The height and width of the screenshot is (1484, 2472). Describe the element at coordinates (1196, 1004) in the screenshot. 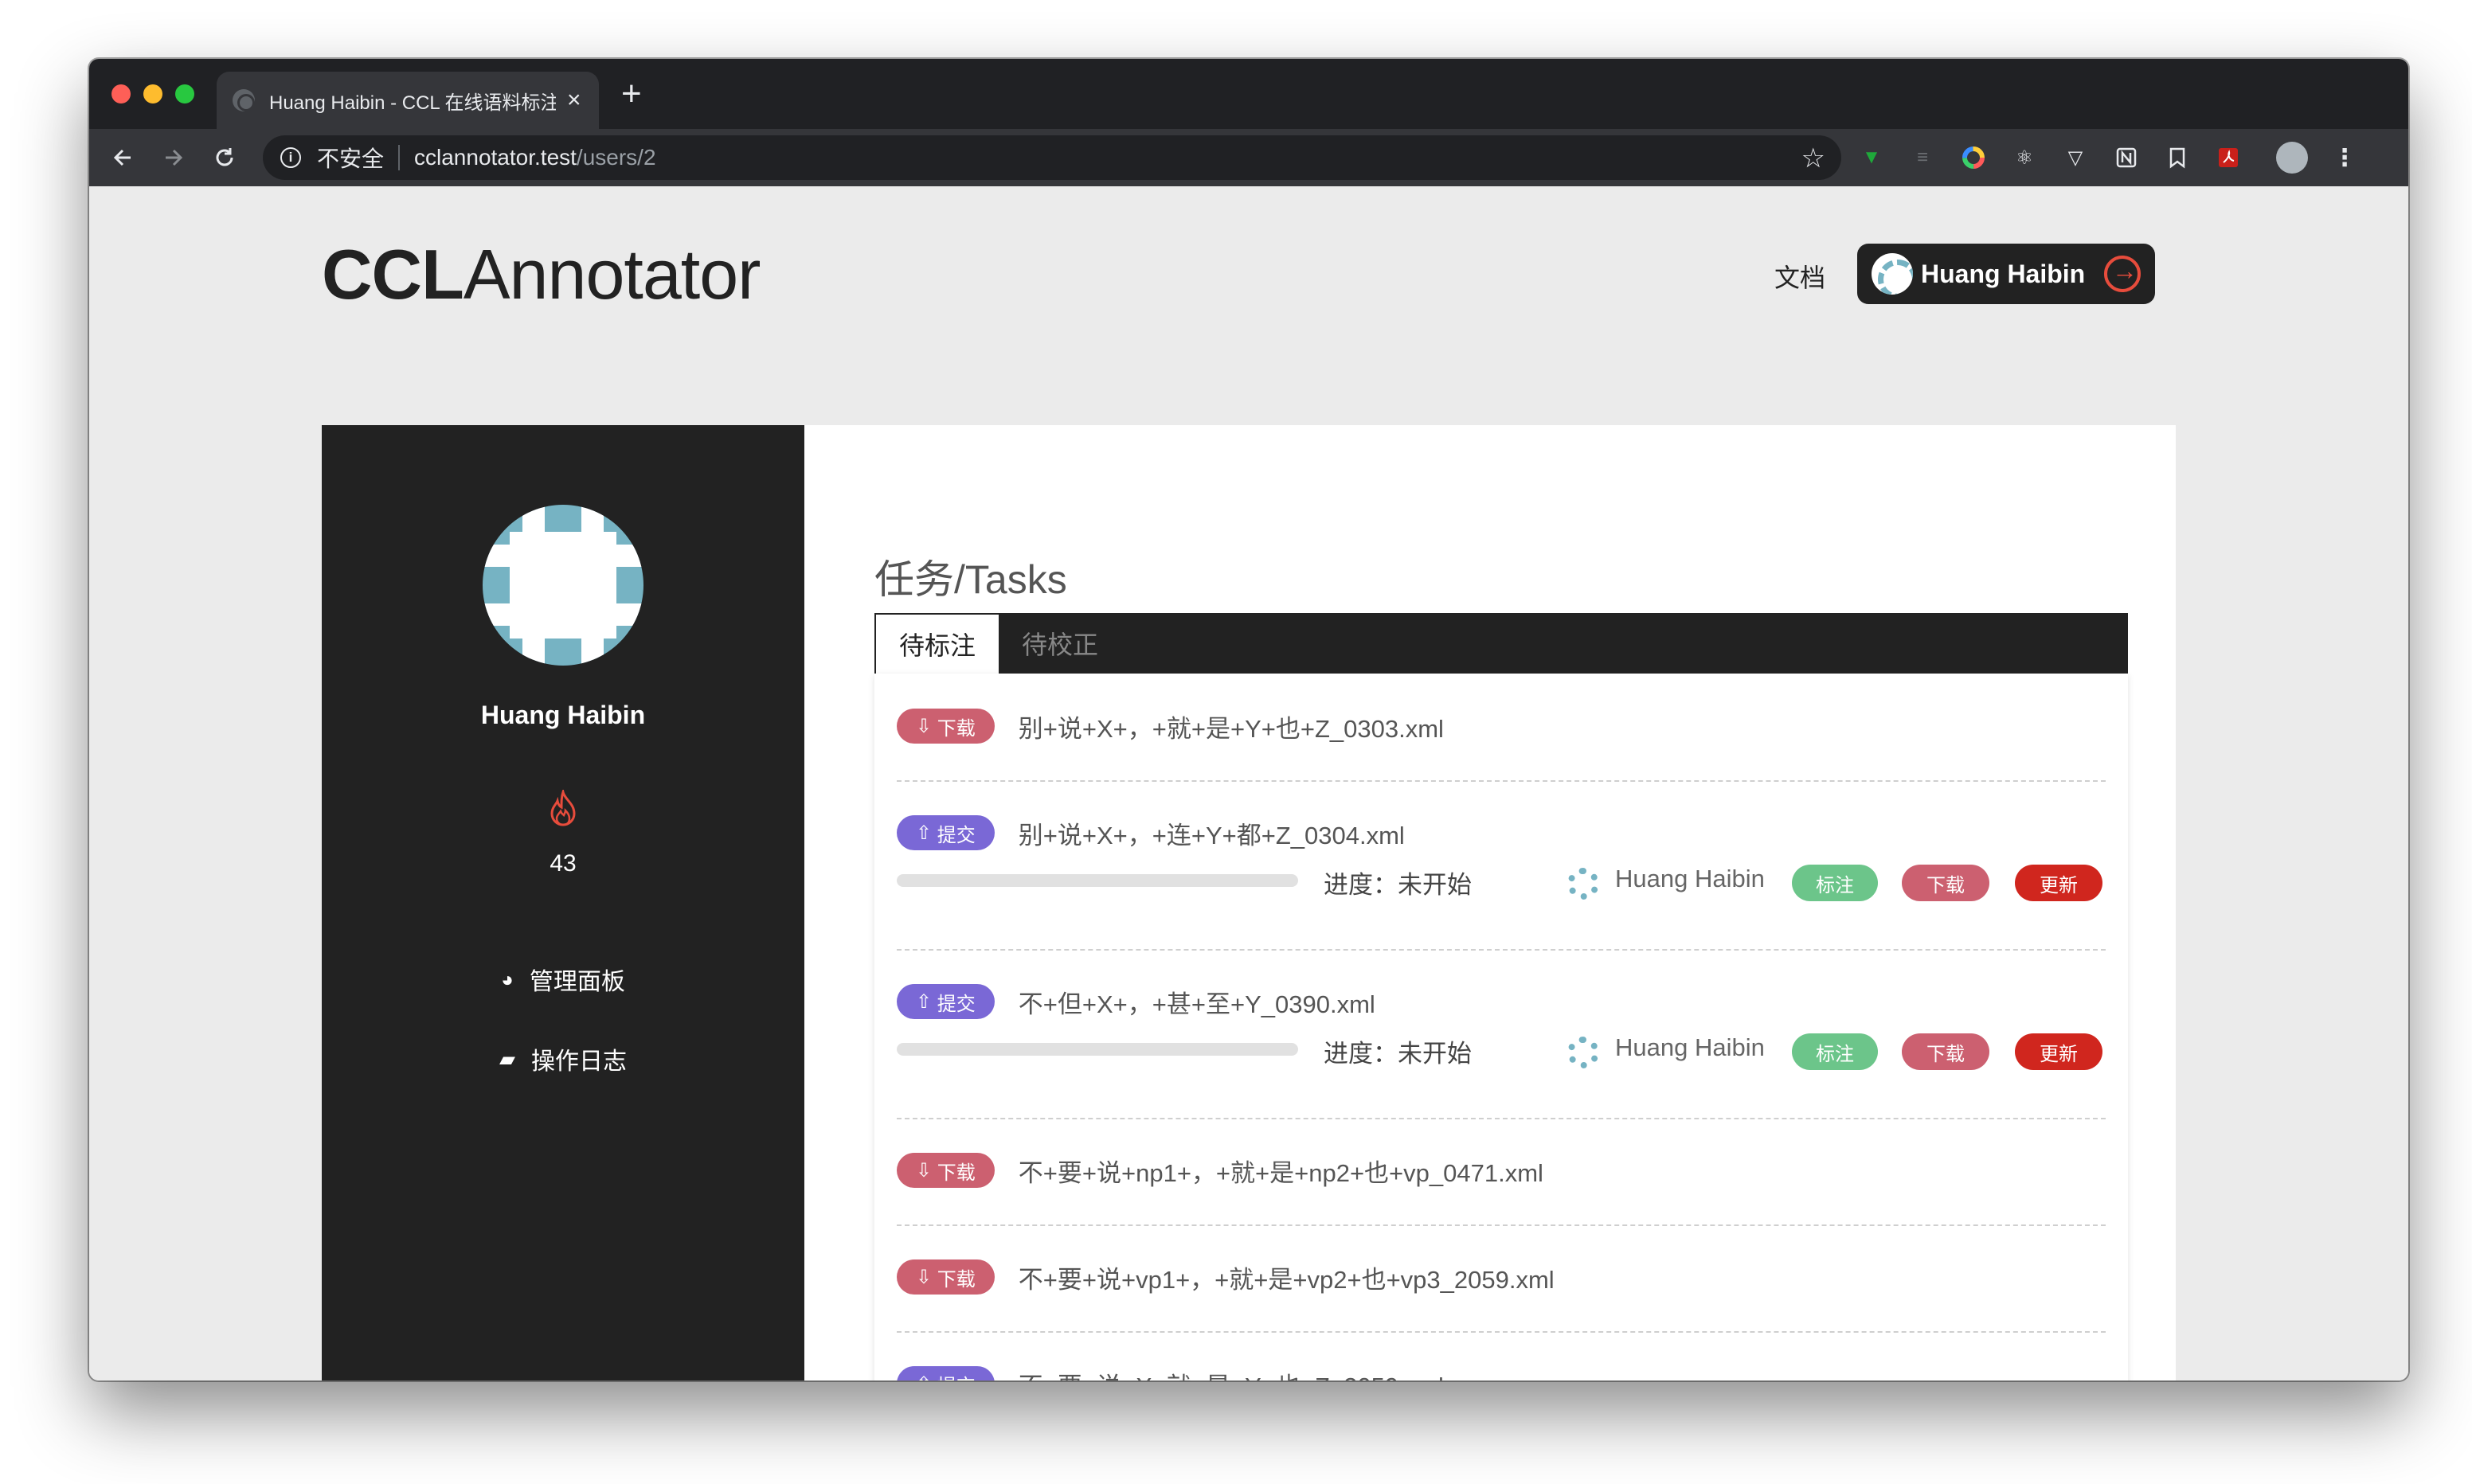

I see `task-file-name: 不+但+X+，+甚+至+Y_0390.xml` at that location.